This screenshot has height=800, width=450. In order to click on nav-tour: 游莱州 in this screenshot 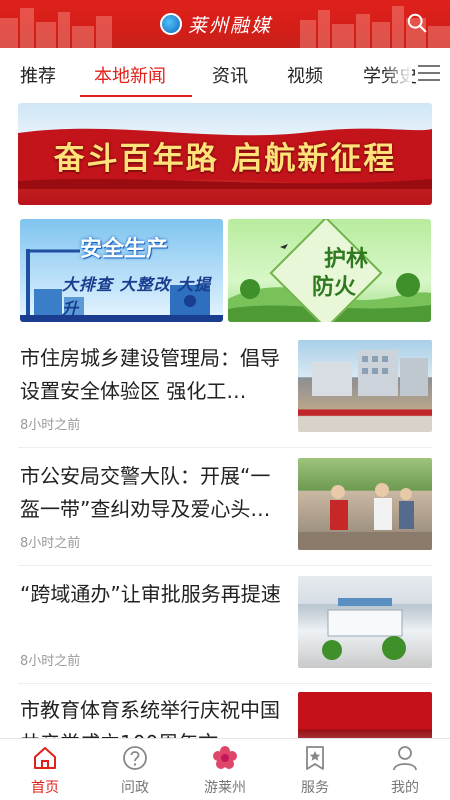, I will do `click(225, 769)`.